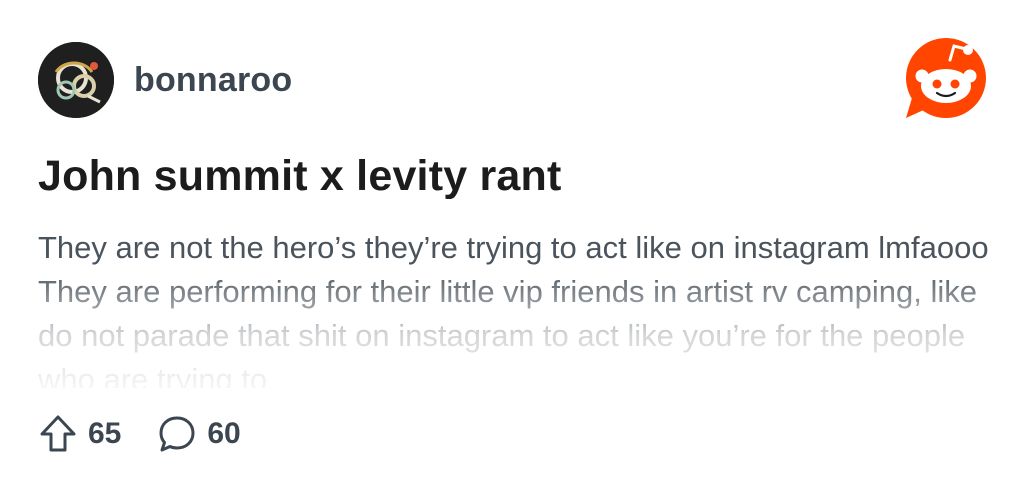  What do you see at coordinates (79, 434) in the screenshot?
I see `upvote-button: 65` at bounding box center [79, 434].